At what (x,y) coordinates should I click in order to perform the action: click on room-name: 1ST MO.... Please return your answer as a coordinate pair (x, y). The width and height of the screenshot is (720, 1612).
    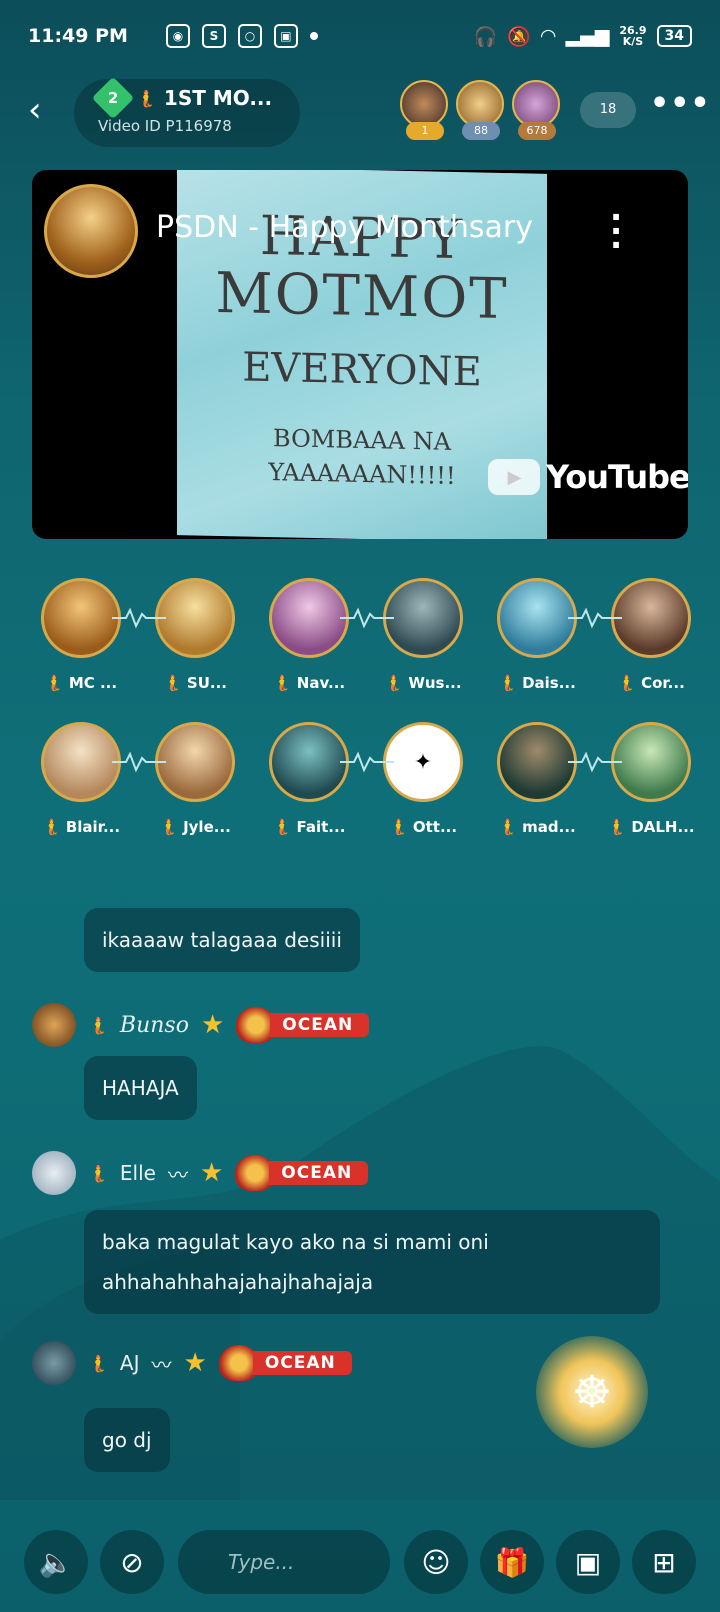
    Looking at the image, I should click on (218, 98).